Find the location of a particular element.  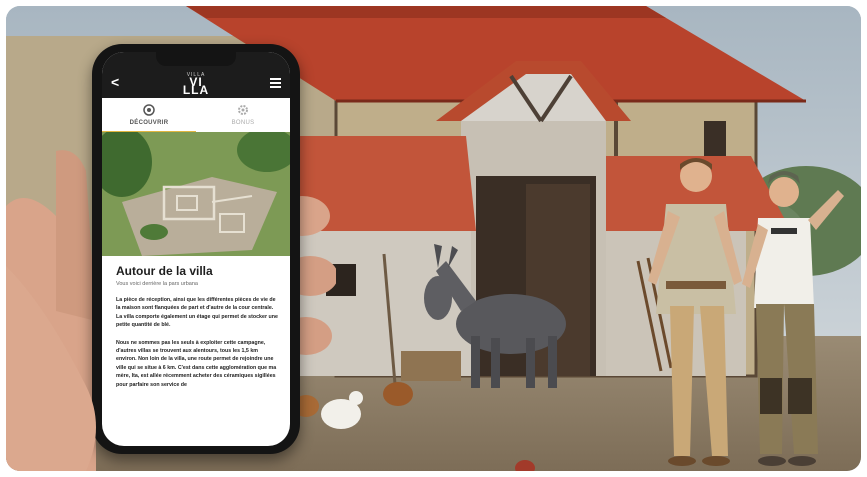

tab-bonus: BONUS is located at coordinates (243, 115).